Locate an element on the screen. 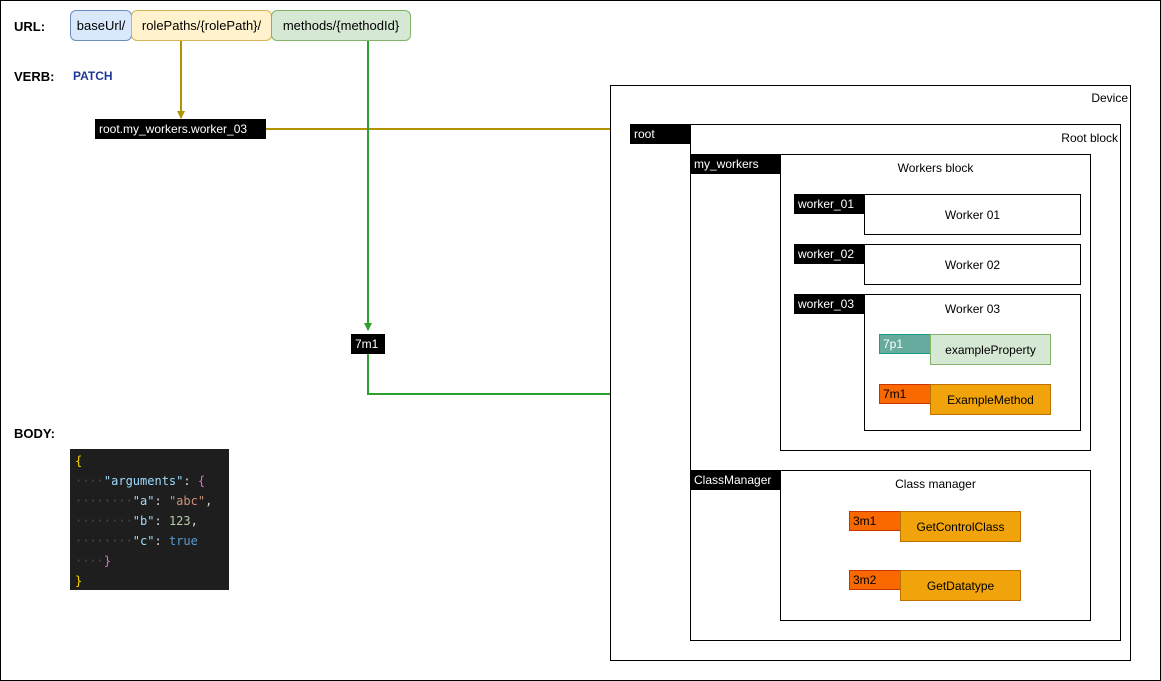 The image size is (1161, 681). property-id-tag: 7p1 is located at coordinates (905, 344).